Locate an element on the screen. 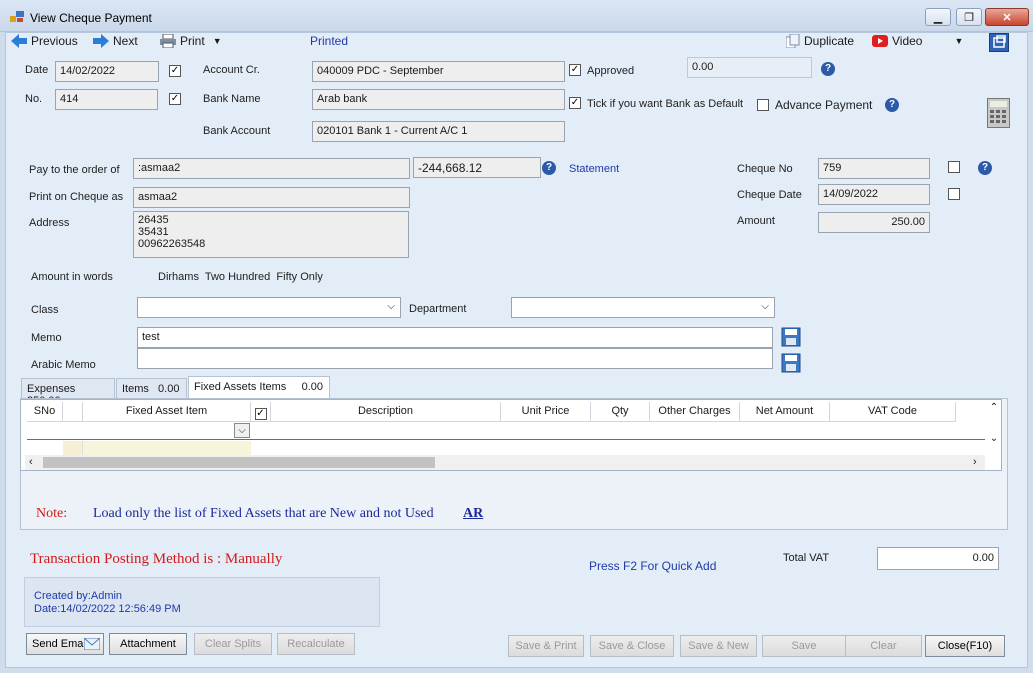 The height and width of the screenshot is (673, 1033). no-label: No. is located at coordinates (34, 99).